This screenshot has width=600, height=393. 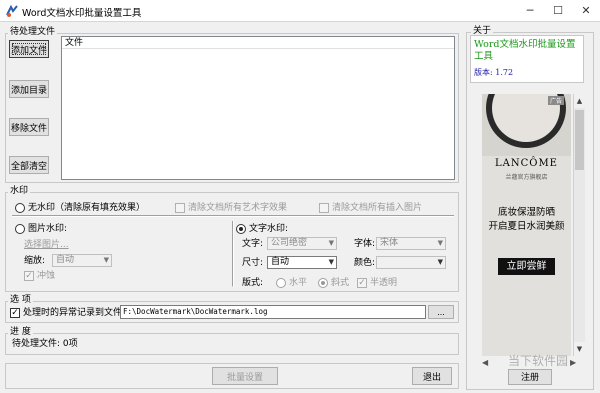 I want to click on ad-brand: LANCÔME, so click(x=526, y=163).